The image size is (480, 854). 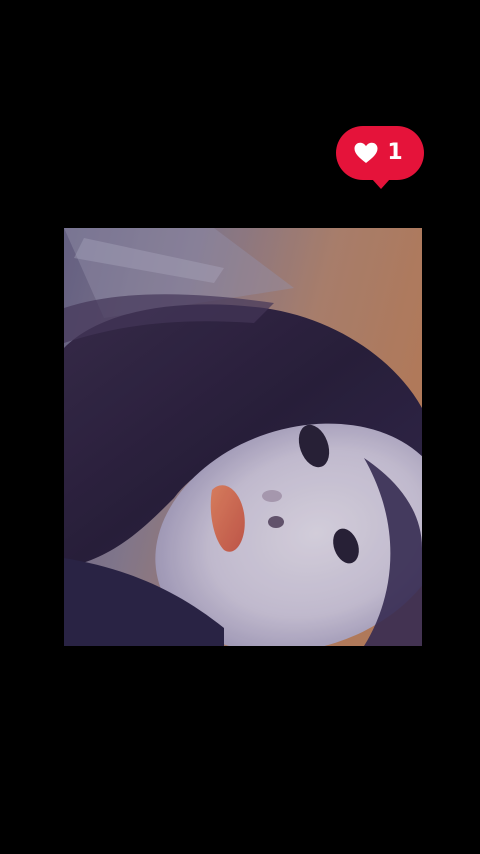 I want to click on heart-icon, so click(x=366, y=153).